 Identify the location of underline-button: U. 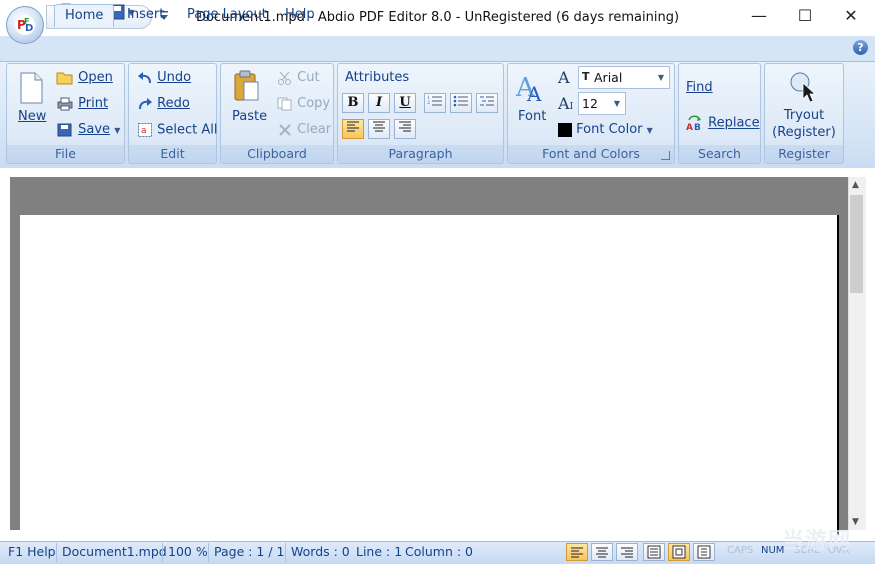
(405, 103).